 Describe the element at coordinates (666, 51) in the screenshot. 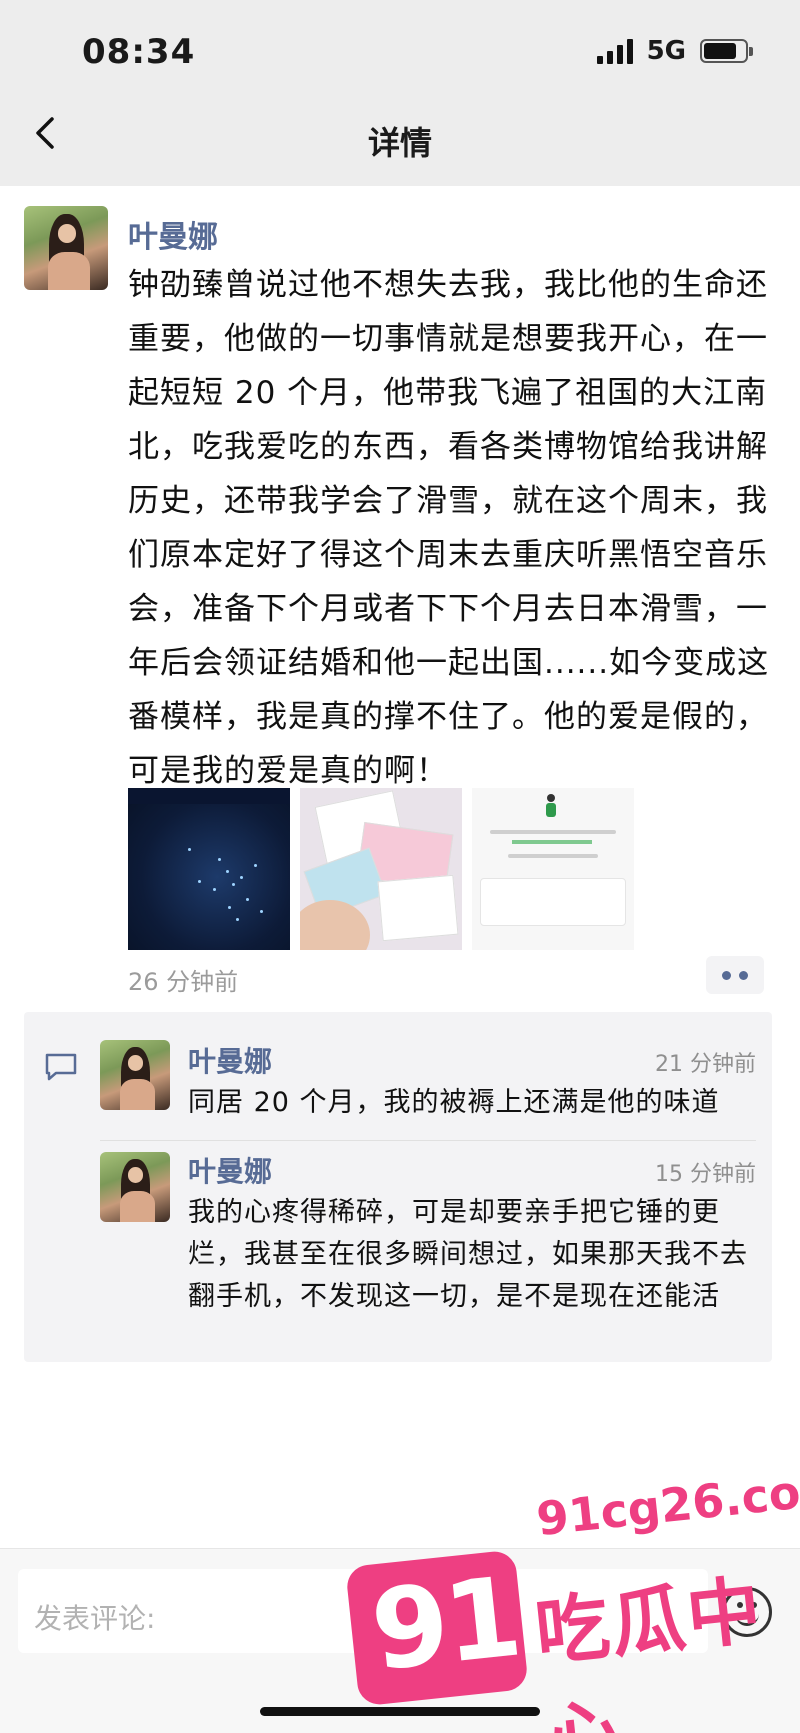

I see `network-type: 5G` at that location.